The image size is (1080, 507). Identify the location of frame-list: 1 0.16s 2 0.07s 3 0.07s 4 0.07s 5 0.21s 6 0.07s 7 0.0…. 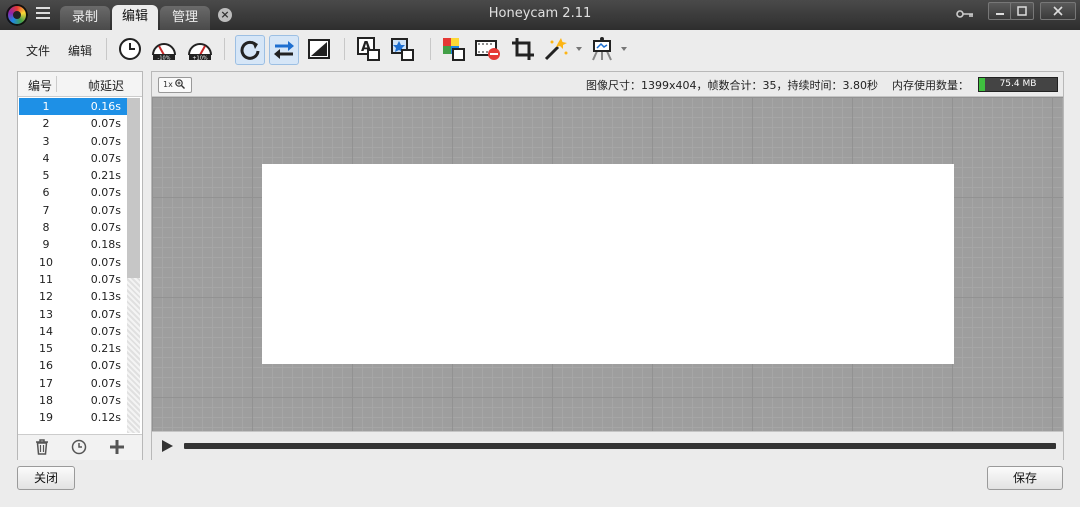
(73, 262).